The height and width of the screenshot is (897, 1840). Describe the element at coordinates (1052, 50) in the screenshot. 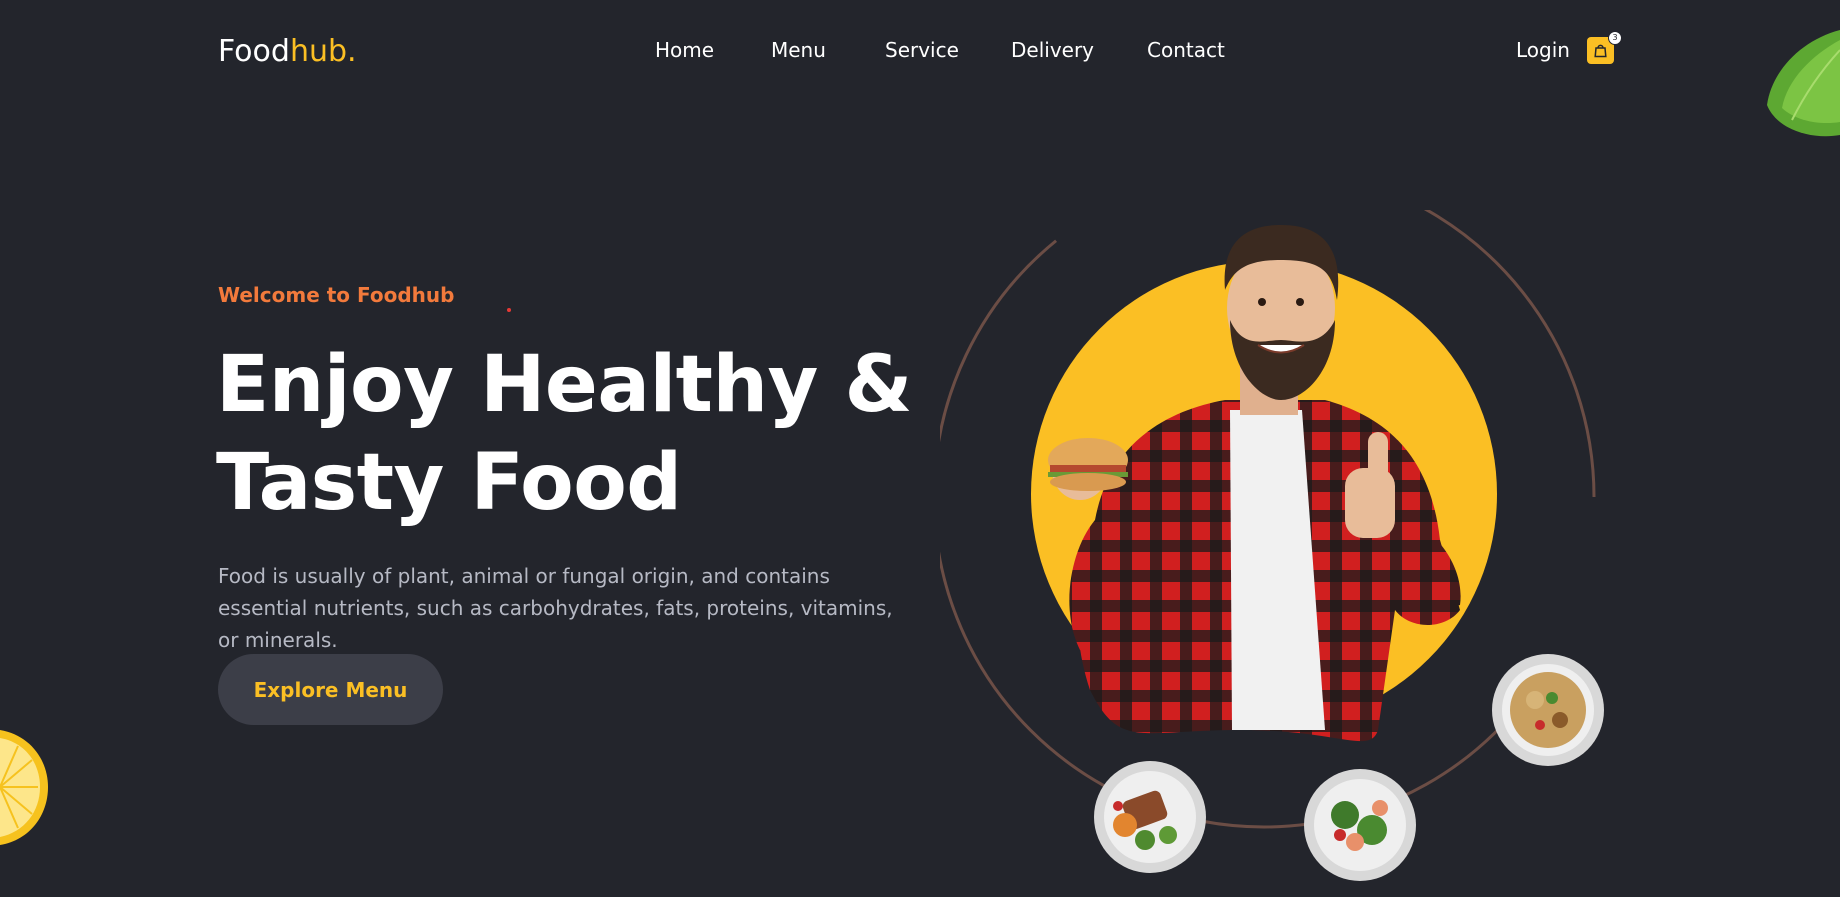

I see `nav-delivery: Delivery` at that location.